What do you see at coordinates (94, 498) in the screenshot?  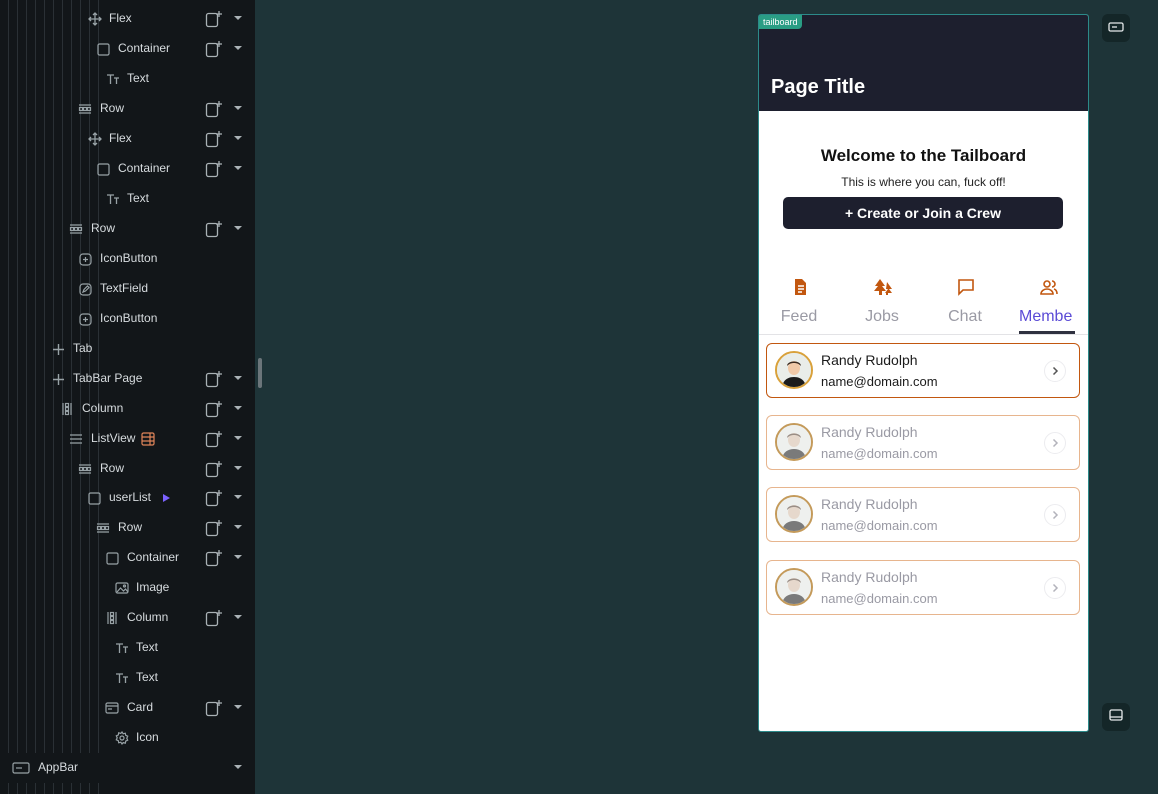 I see `container-icon` at bounding box center [94, 498].